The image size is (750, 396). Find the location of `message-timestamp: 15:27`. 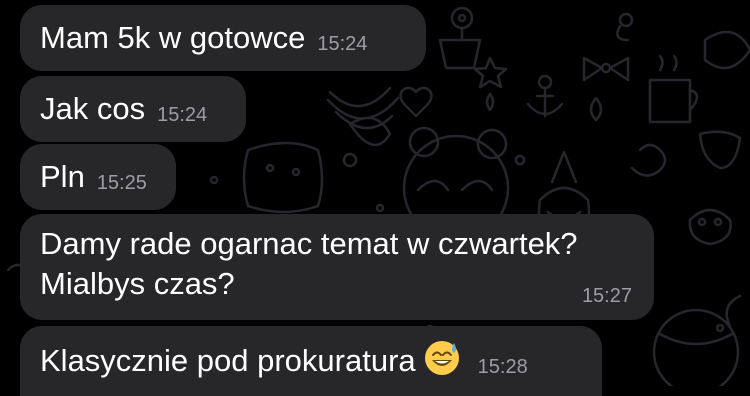

message-timestamp: 15:27 is located at coordinates (606, 296).